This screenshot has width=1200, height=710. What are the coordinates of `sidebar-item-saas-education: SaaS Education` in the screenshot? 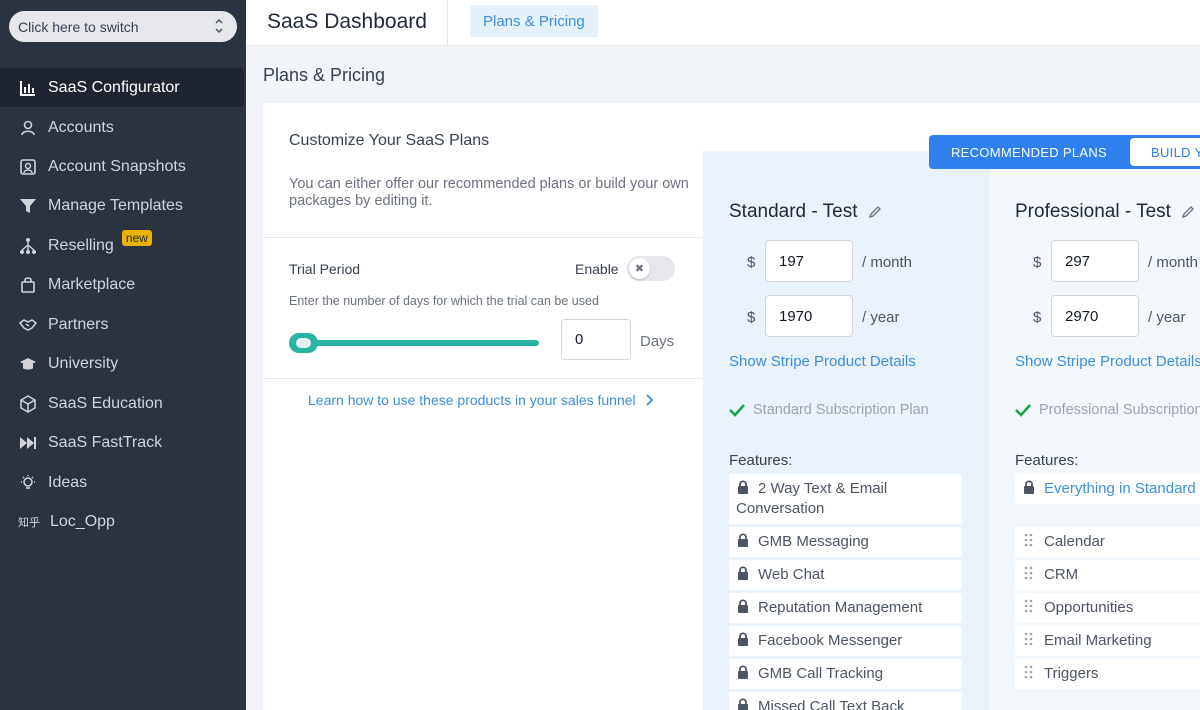 It's located at (123, 403).